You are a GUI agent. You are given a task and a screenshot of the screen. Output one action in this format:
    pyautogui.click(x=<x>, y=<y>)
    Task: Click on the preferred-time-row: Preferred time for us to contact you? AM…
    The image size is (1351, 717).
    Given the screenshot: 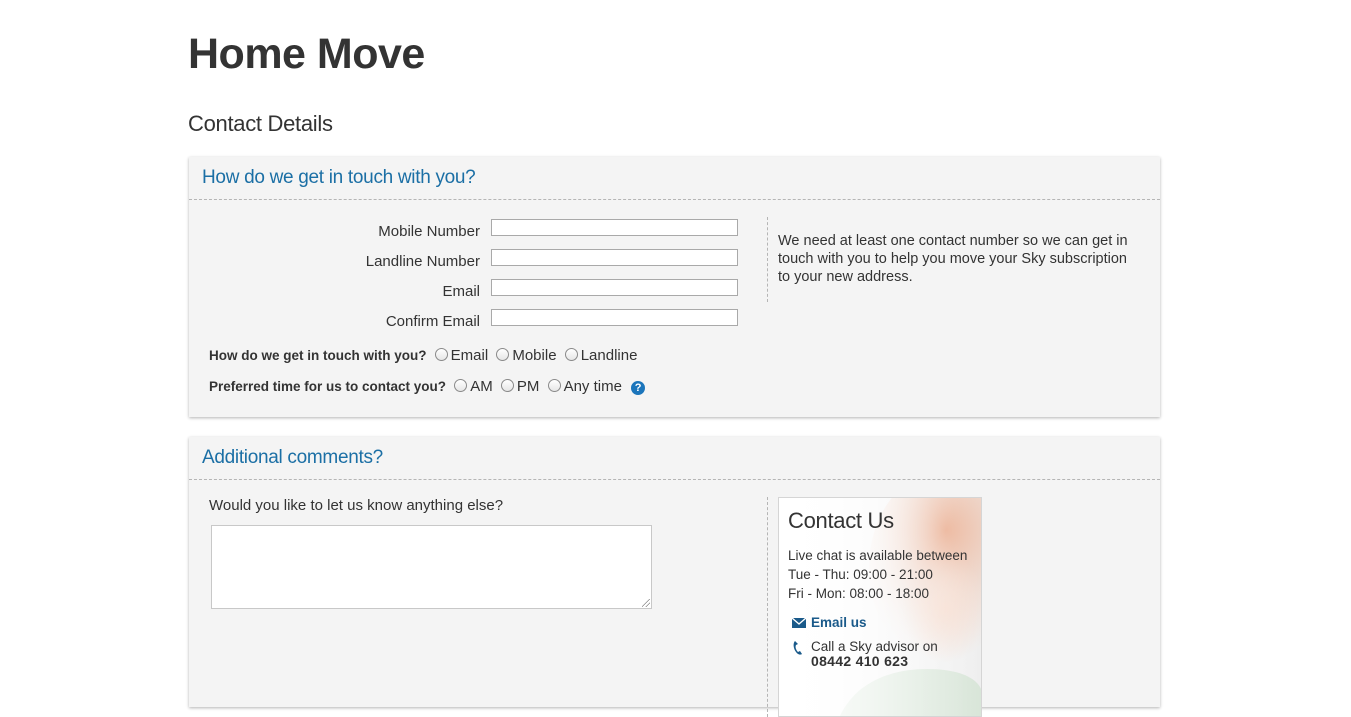 What is the action you would take?
    pyautogui.click(x=427, y=386)
    